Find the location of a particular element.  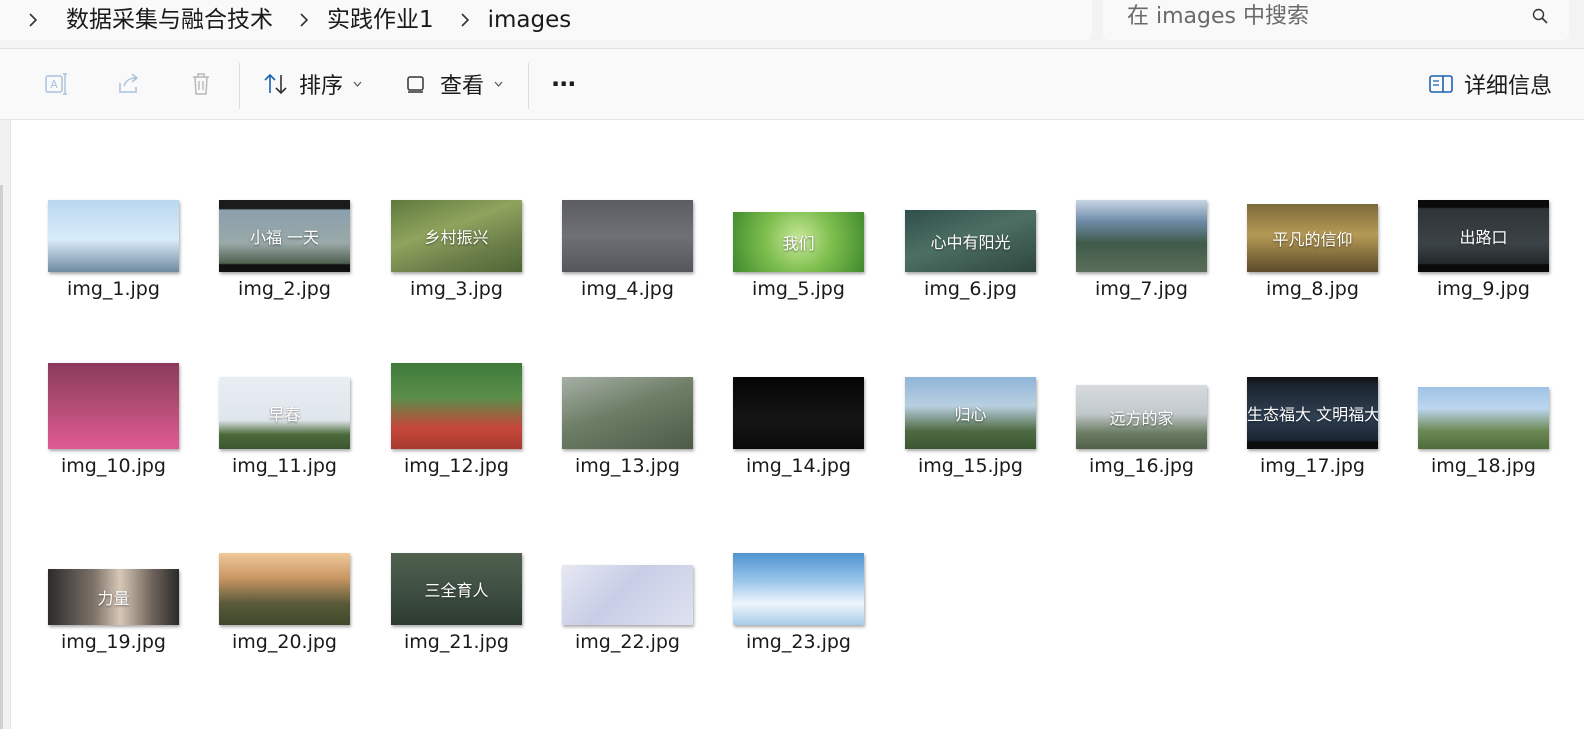

file-name: img_16.jpg is located at coordinates (1141, 466).